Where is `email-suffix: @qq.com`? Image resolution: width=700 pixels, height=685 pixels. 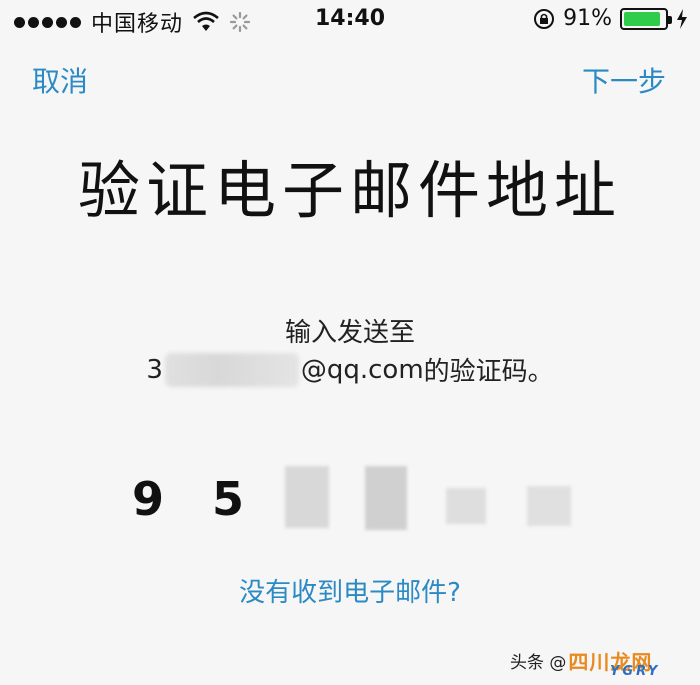 email-suffix: @qq.com is located at coordinates (362, 369).